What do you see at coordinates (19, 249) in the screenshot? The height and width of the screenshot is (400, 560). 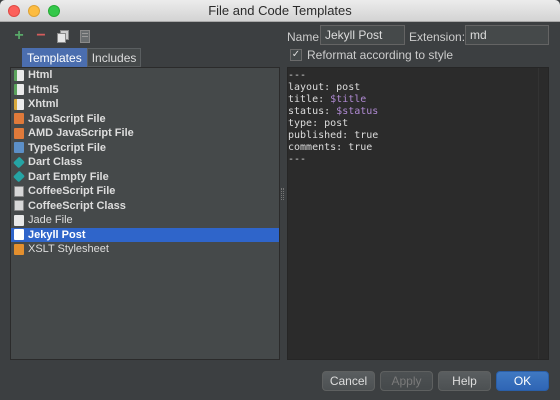 I see `xslt-file-icon` at bounding box center [19, 249].